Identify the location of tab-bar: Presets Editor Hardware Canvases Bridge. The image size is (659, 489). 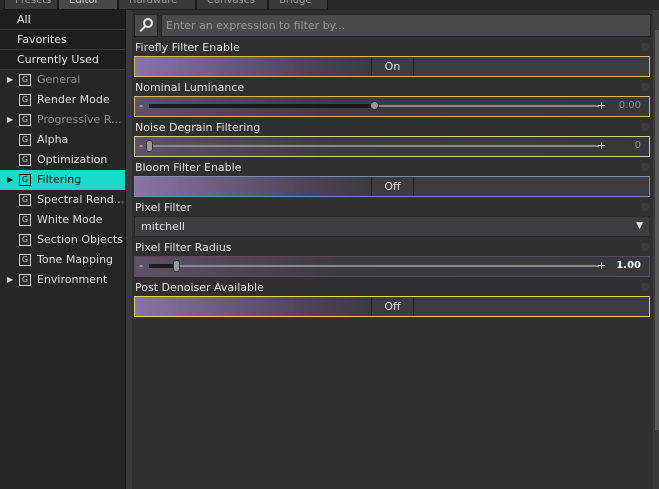
(329, 5).